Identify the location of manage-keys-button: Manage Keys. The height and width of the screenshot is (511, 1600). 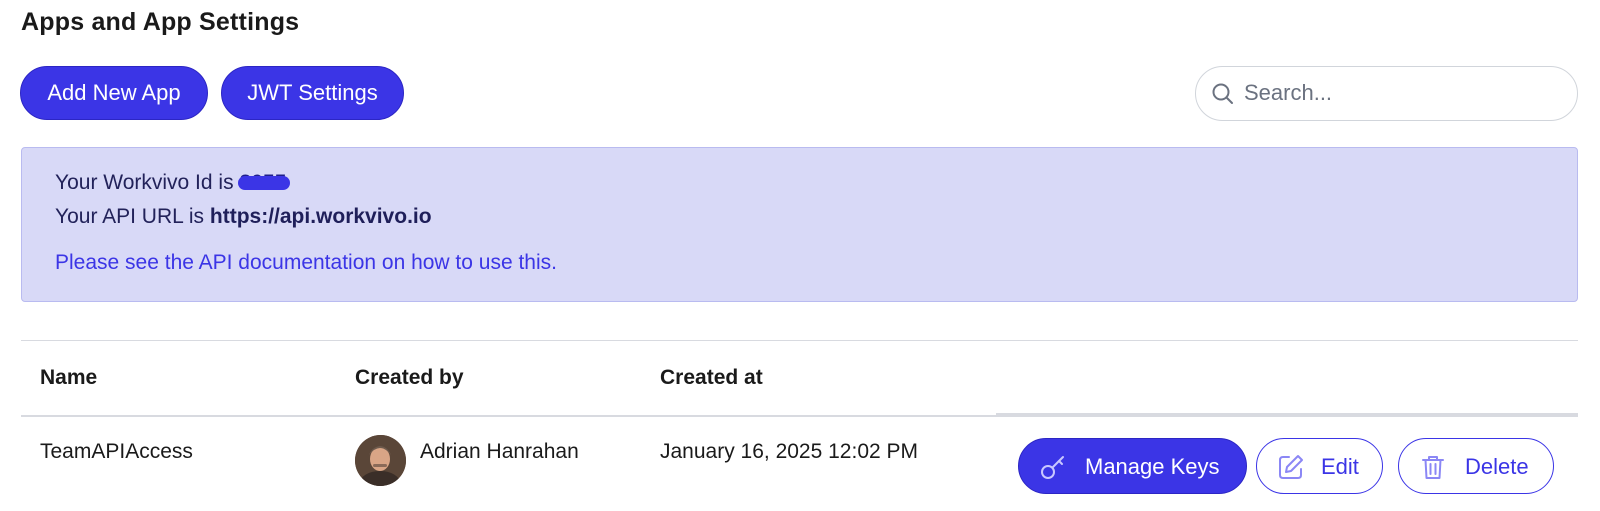
(1132, 466).